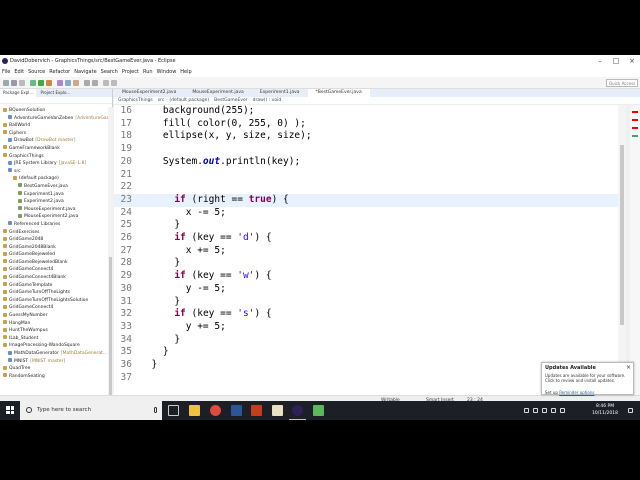 The width and height of the screenshot is (640, 480). I want to click on menu-item-source: Source, so click(36, 72).